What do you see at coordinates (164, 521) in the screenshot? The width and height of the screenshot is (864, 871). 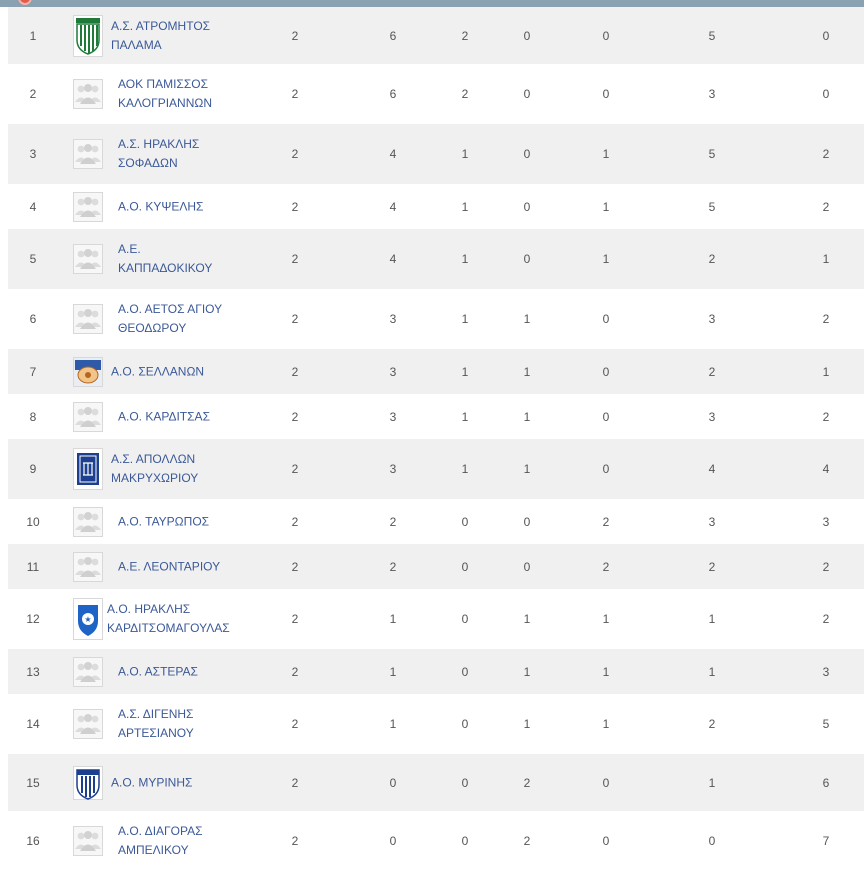 I see `team-name-line: Α.Ο. ΤΑΥΡΩΠΟΣ` at bounding box center [164, 521].